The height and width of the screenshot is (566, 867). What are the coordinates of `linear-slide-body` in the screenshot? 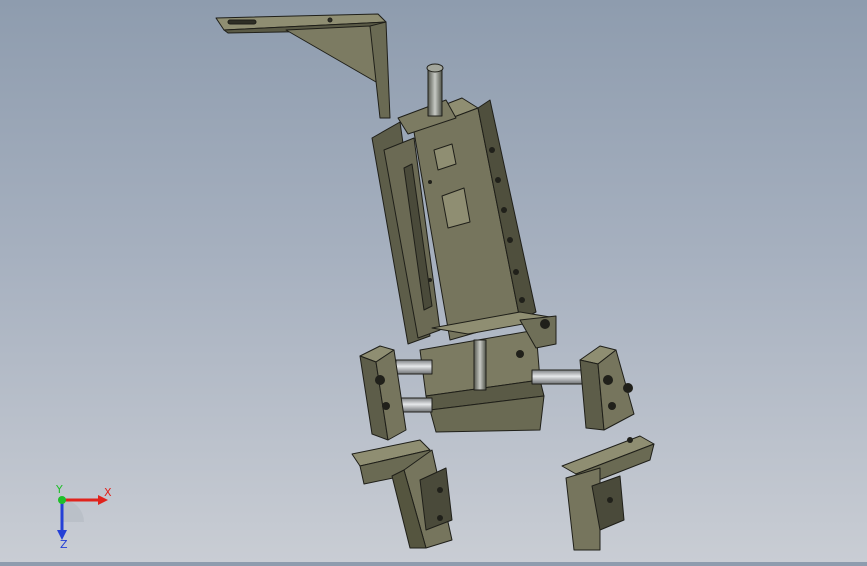 It's located at (454, 221).